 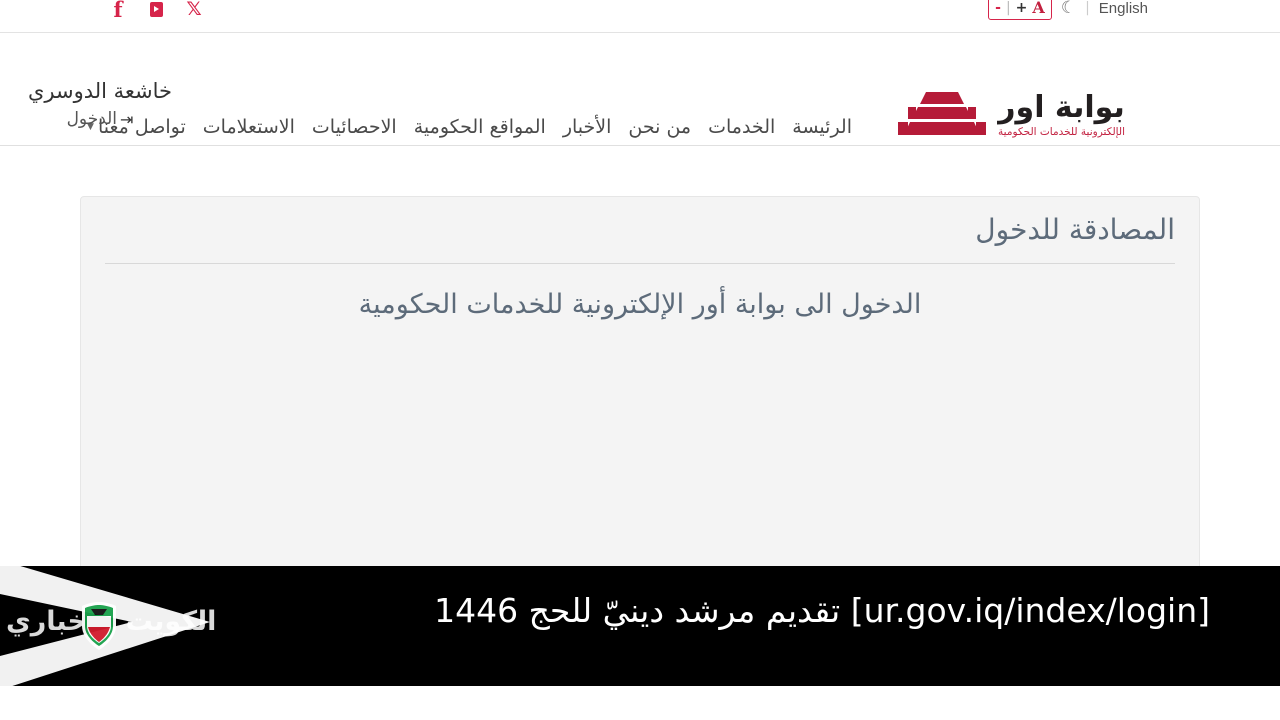 What do you see at coordinates (127, 119) in the screenshot?
I see `login-arrow-icon: ⇥` at bounding box center [127, 119].